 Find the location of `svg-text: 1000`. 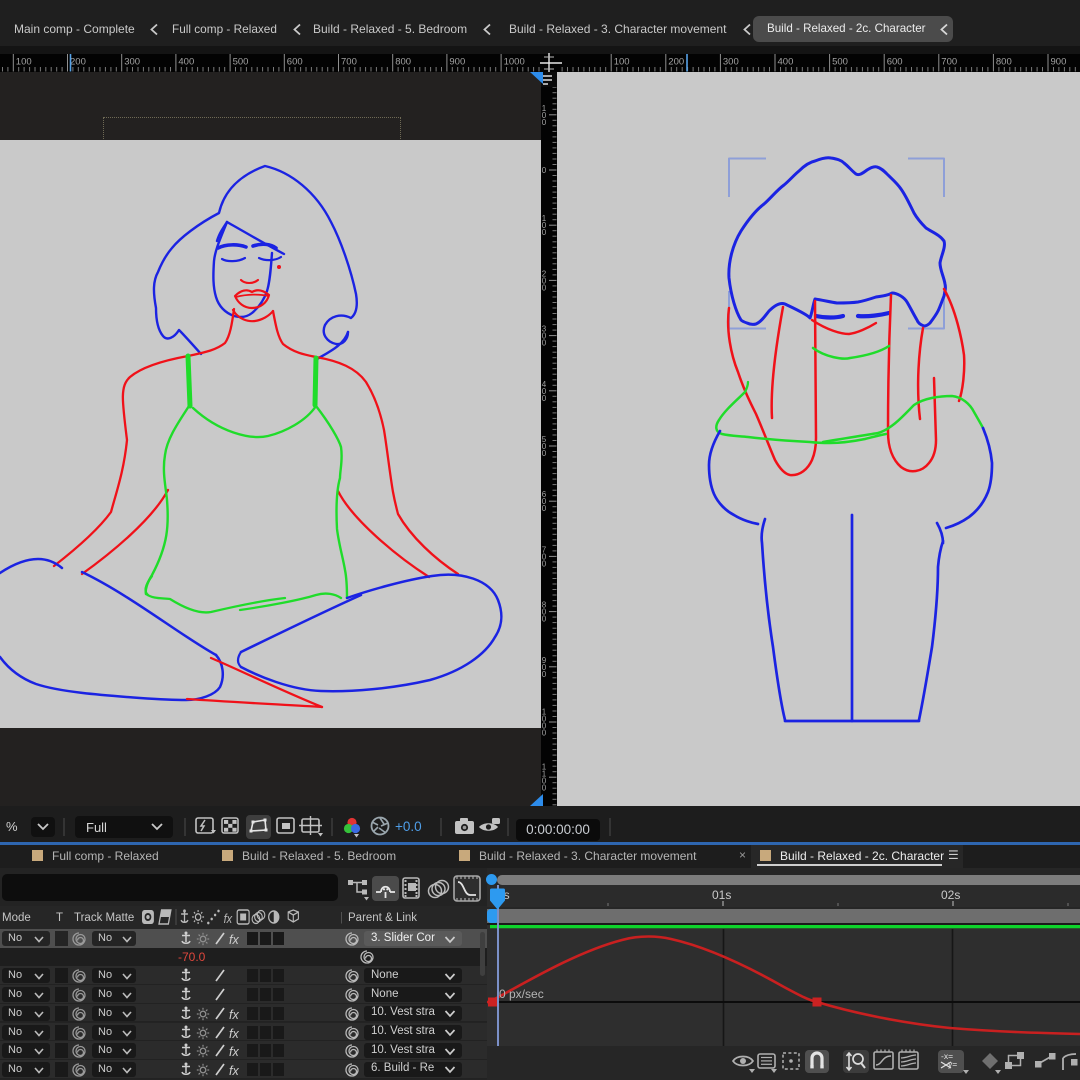

svg-text: 1000 is located at coordinates (514, 62).